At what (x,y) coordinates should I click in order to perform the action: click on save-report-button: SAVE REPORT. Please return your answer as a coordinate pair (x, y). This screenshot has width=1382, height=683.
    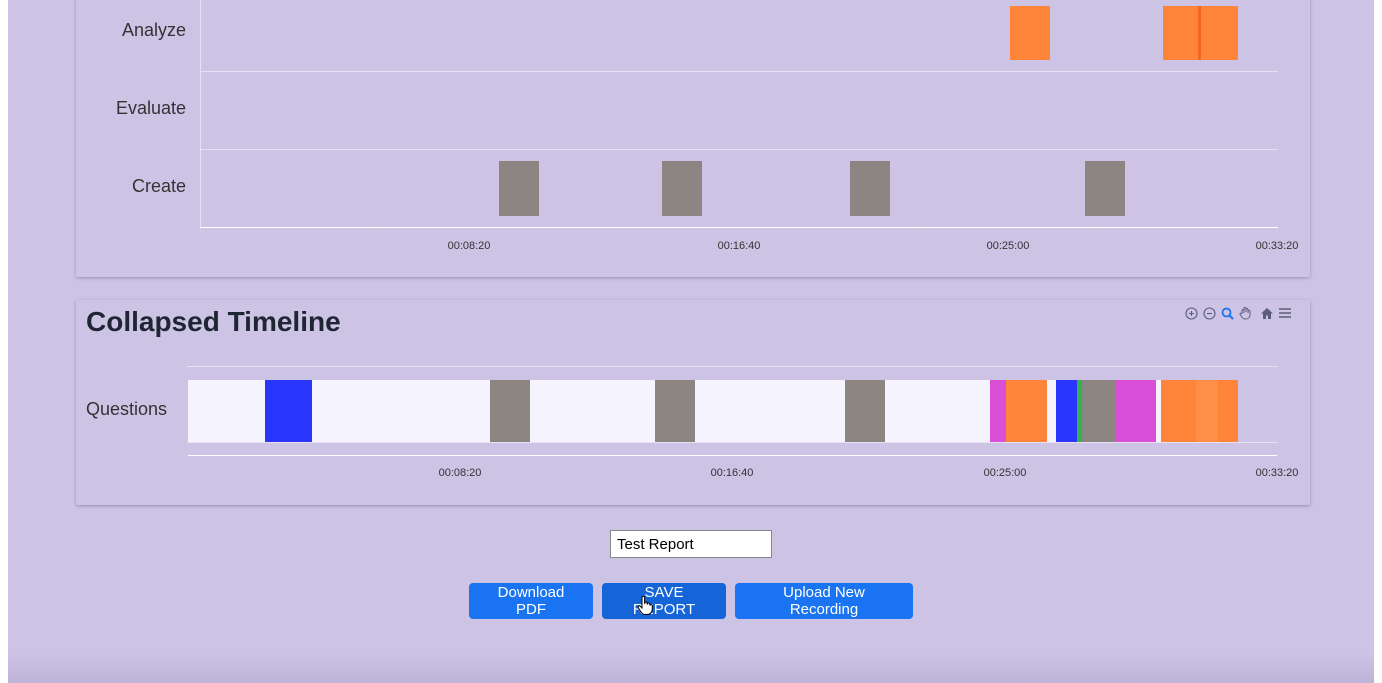
    Looking at the image, I should click on (664, 601).